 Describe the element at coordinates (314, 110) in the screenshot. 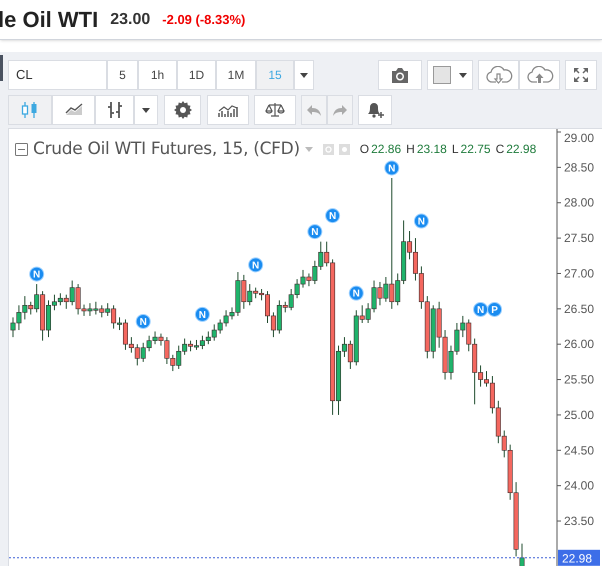

I see `undo-arrow-icon` at that location.